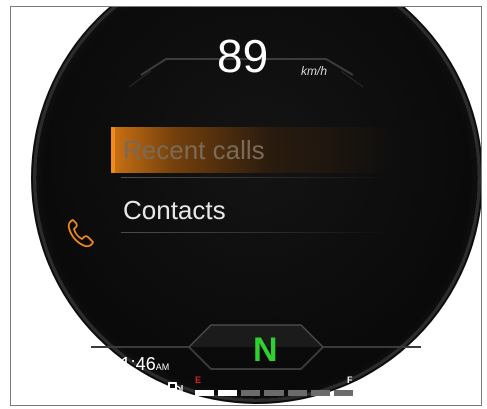 This screenshot has height=409, width=487. I want to click on menu-item-contacts: Contacts, so click(254, 210).